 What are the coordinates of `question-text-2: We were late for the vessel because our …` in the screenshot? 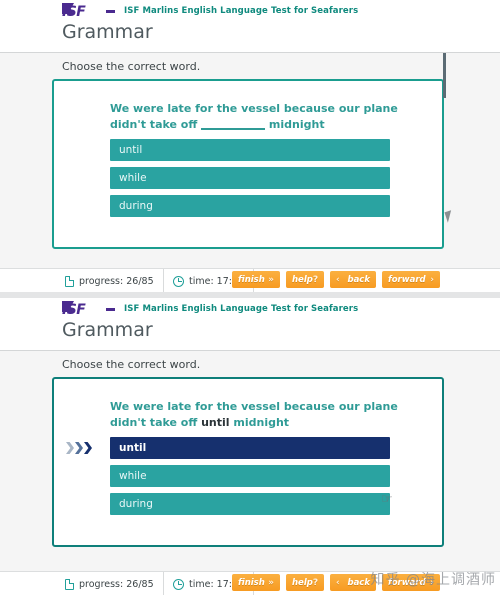 It's located at (260, 415).